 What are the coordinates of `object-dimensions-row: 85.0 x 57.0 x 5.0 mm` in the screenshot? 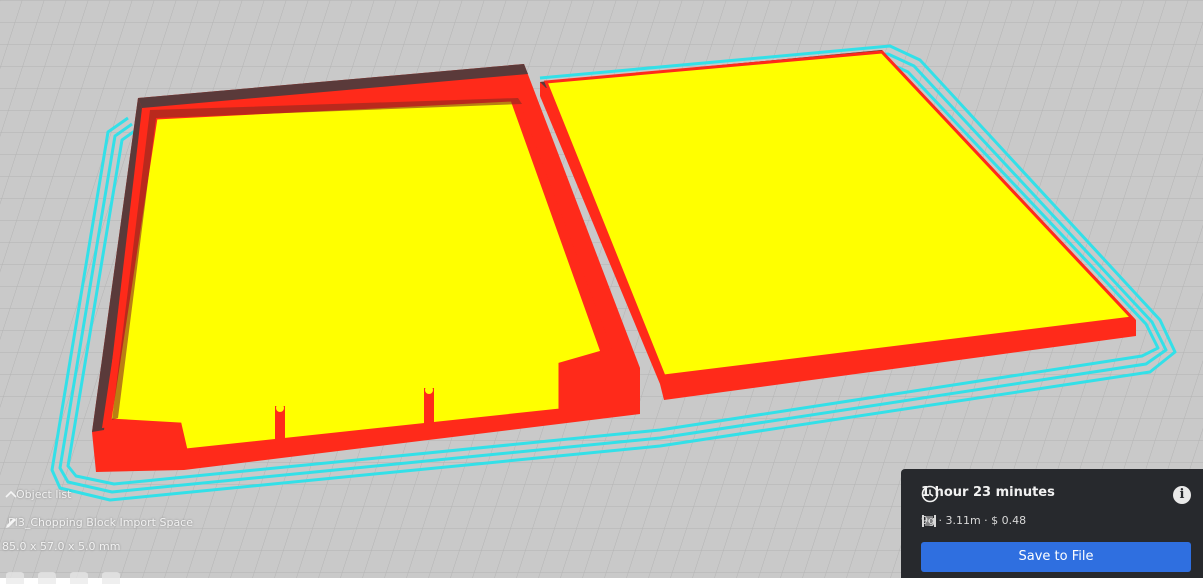 It's located at (61, 546).